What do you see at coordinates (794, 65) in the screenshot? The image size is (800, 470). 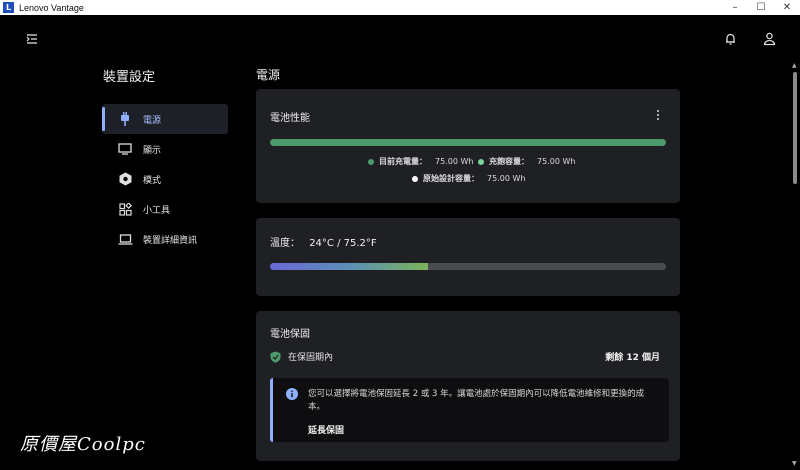 I see `scroll-up-arrow-icon: ▲` at bounding box center [794, 65].